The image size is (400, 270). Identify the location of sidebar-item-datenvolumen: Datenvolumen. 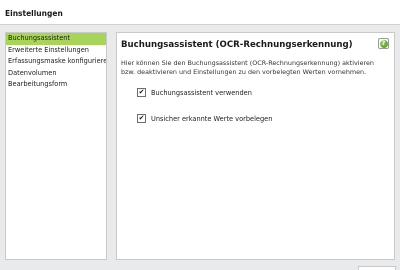
(56, 74).